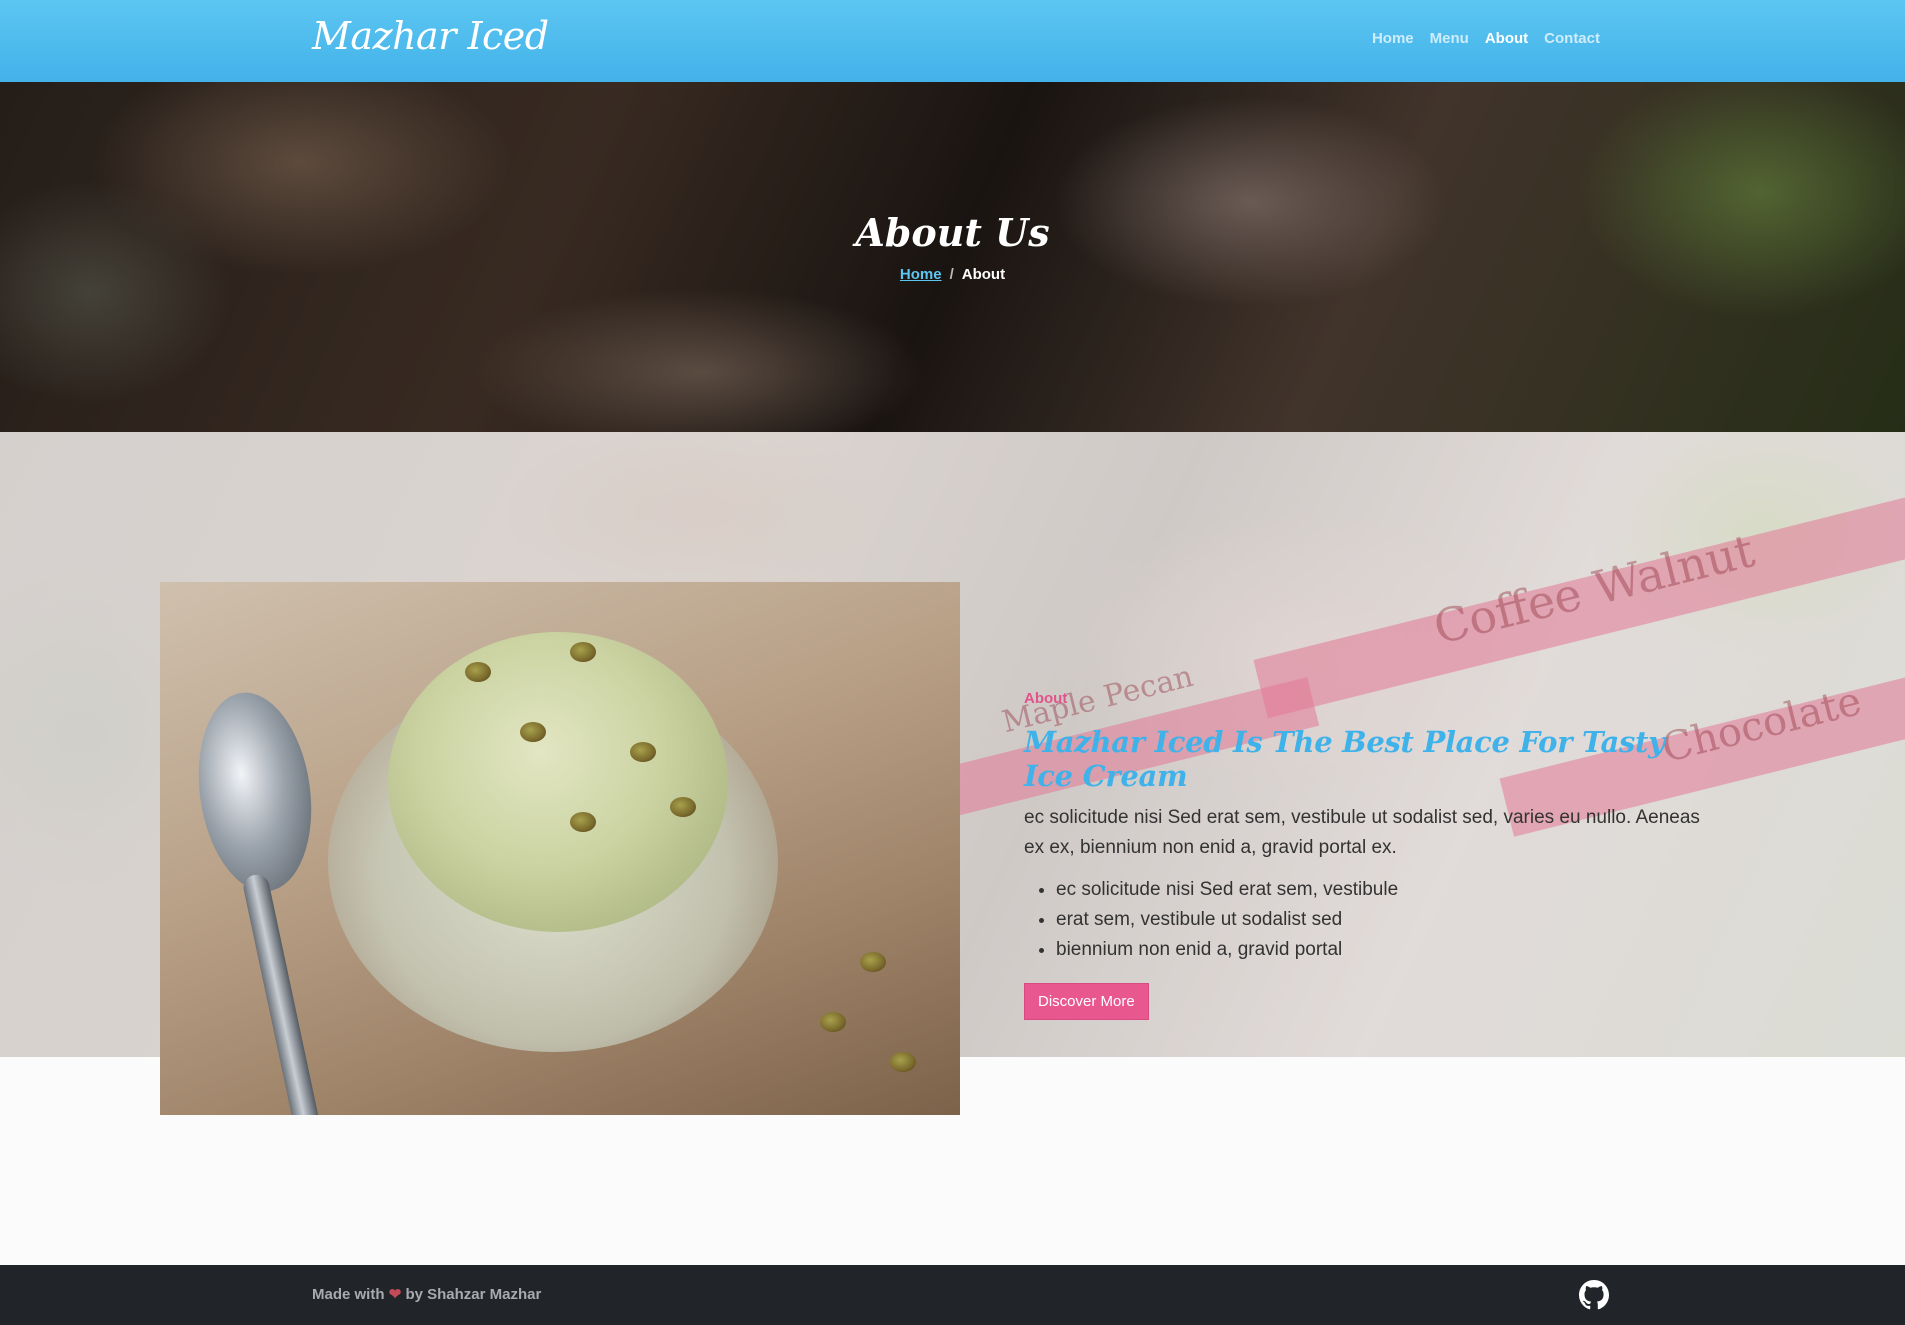  I want to click on spoon-handle, so click(283, 993).